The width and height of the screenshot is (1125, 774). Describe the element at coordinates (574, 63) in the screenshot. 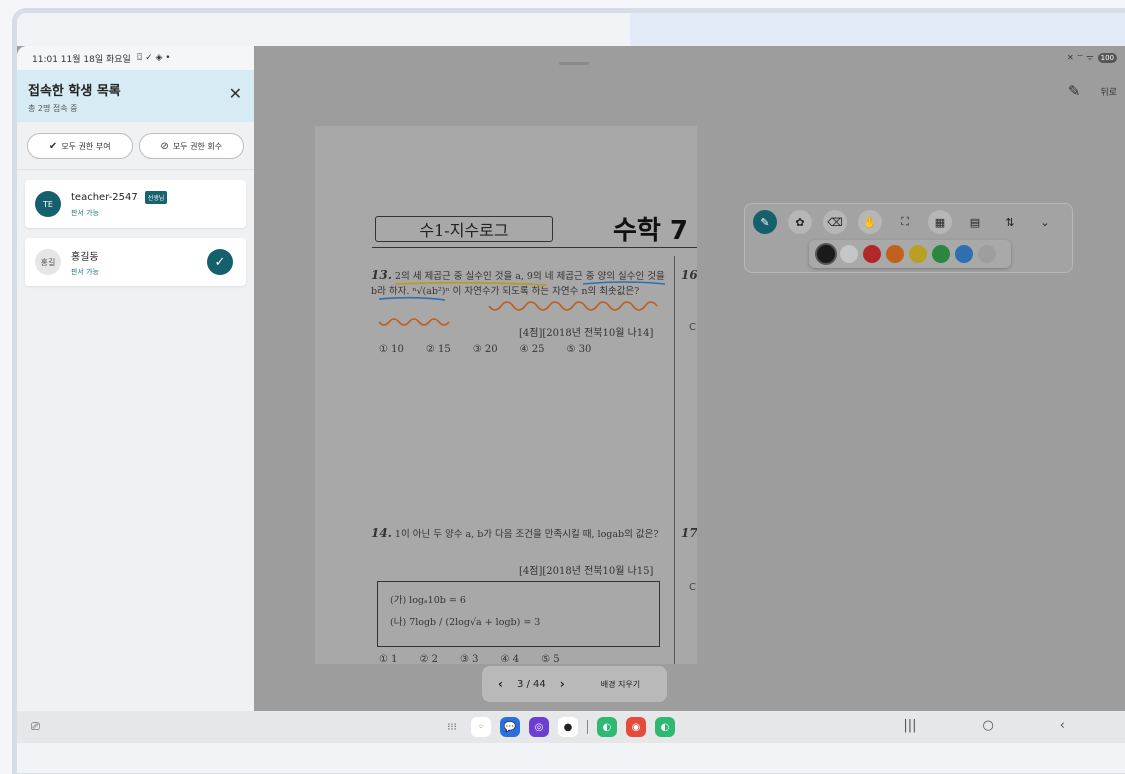

I see `drag-handle` at that location.